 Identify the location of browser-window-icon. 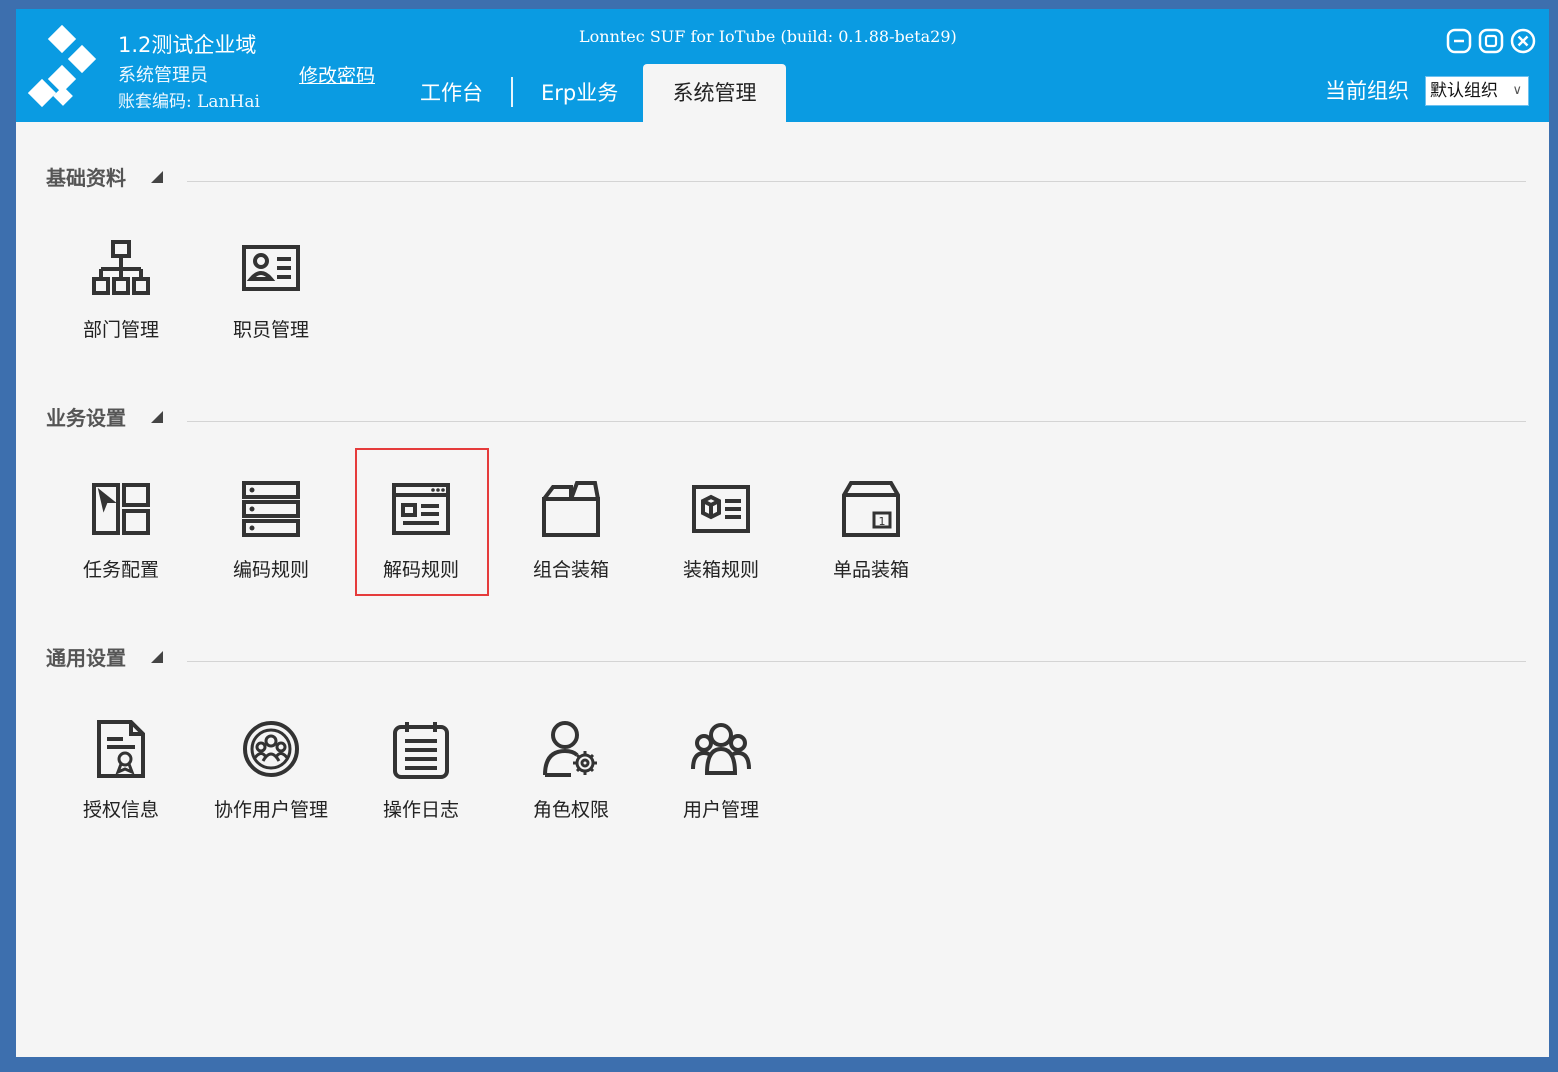
(421, 509).